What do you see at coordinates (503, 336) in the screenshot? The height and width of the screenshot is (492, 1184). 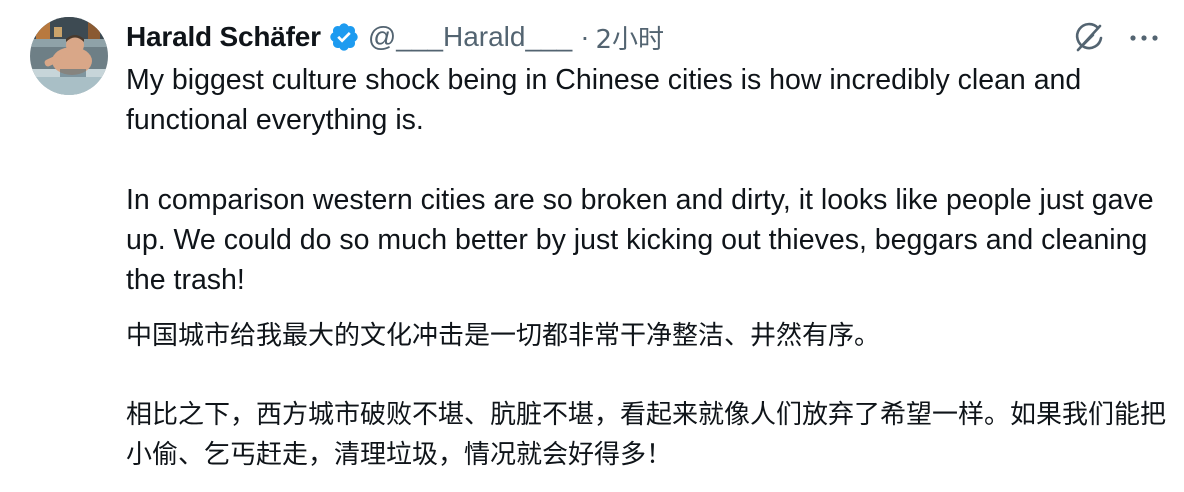 I see `tweet-text-chinese-paragraph-1: 中国城市给我最大的文化冲击是一切都非常干净整洁、井然有序。` at bounding box center [503, 336].